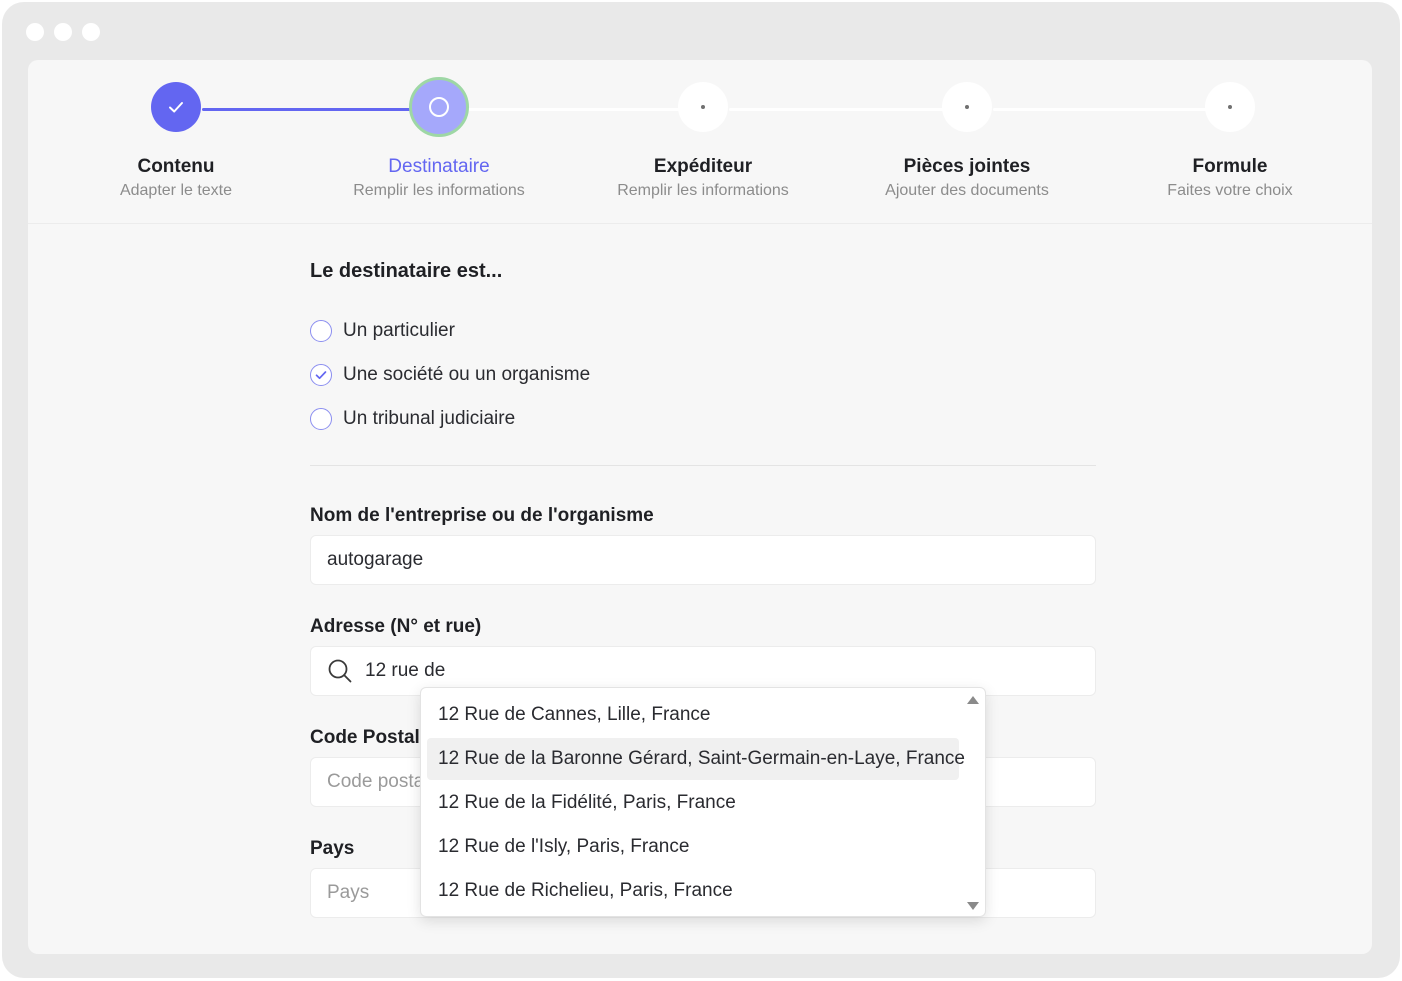 The height and width of the screenshot is (981, 1402). I want to click on ring-icon, so click(439, 107).